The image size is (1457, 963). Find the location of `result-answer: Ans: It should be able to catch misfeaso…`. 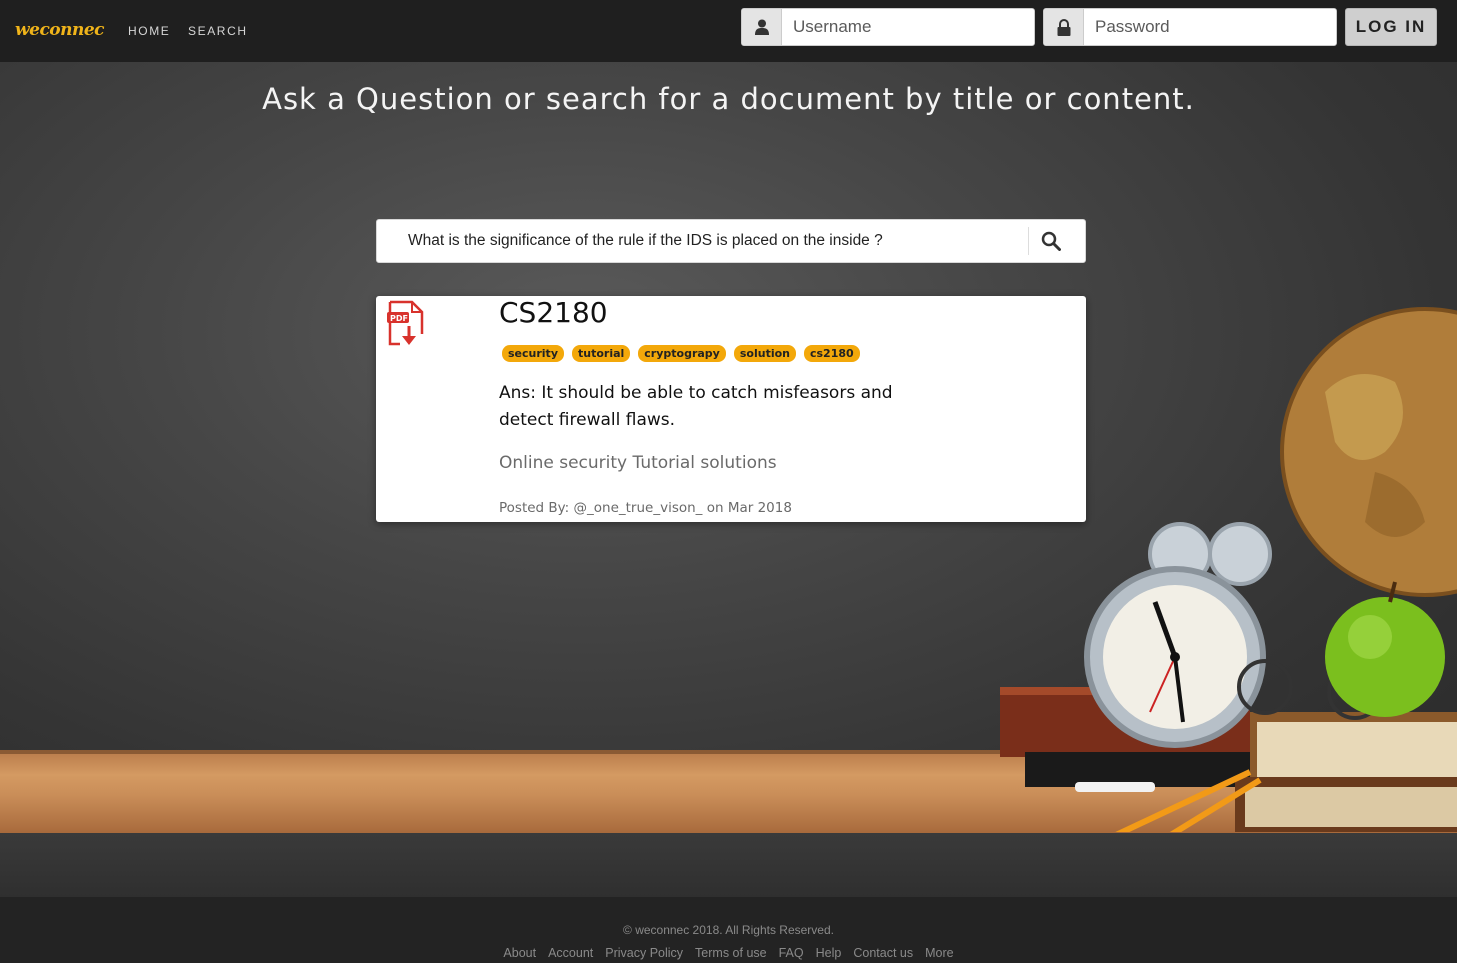

result-answer: Ans: It should be able to catch misfeaso… is located at coordinates (696, 406).